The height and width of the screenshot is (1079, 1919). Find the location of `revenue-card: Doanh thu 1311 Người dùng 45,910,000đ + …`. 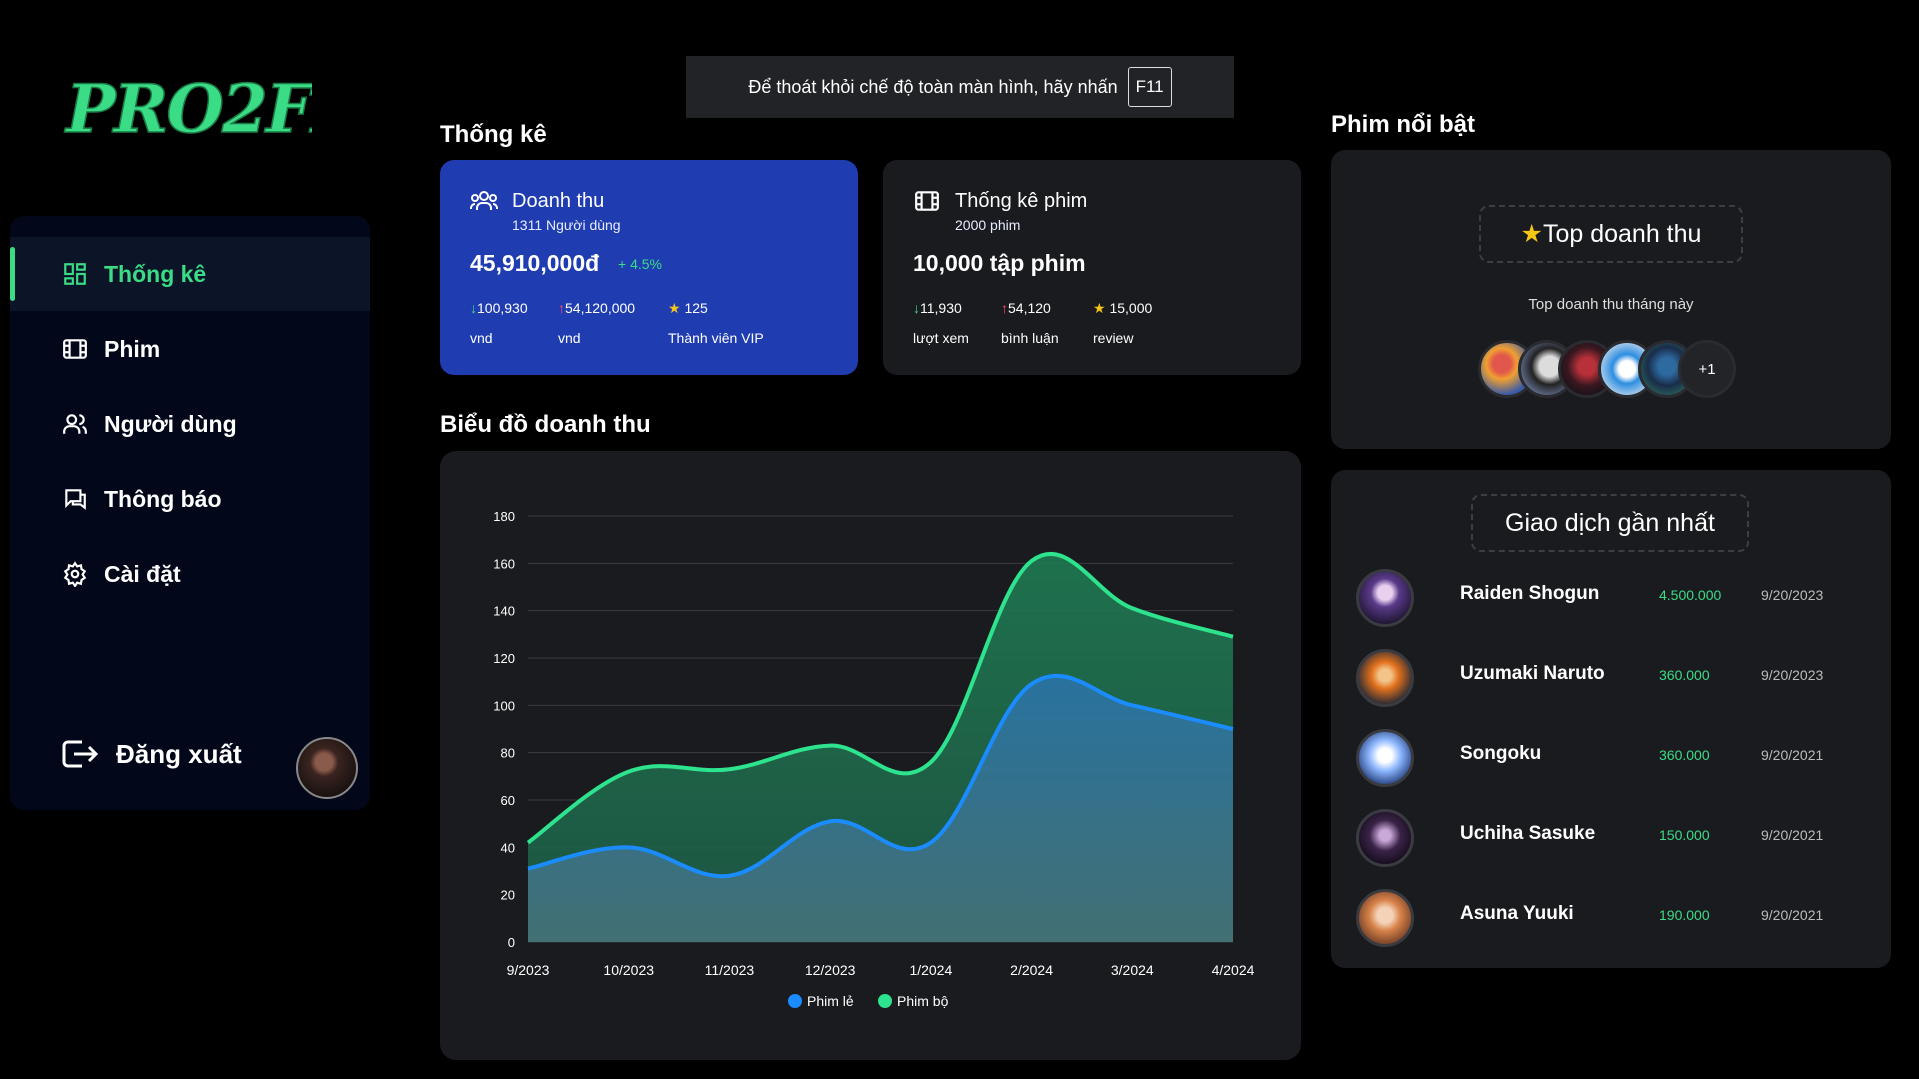

revenue-card: Doanh thu 1311 Người dùng 45,910,000đ + … is located at coordinates (649, 267).